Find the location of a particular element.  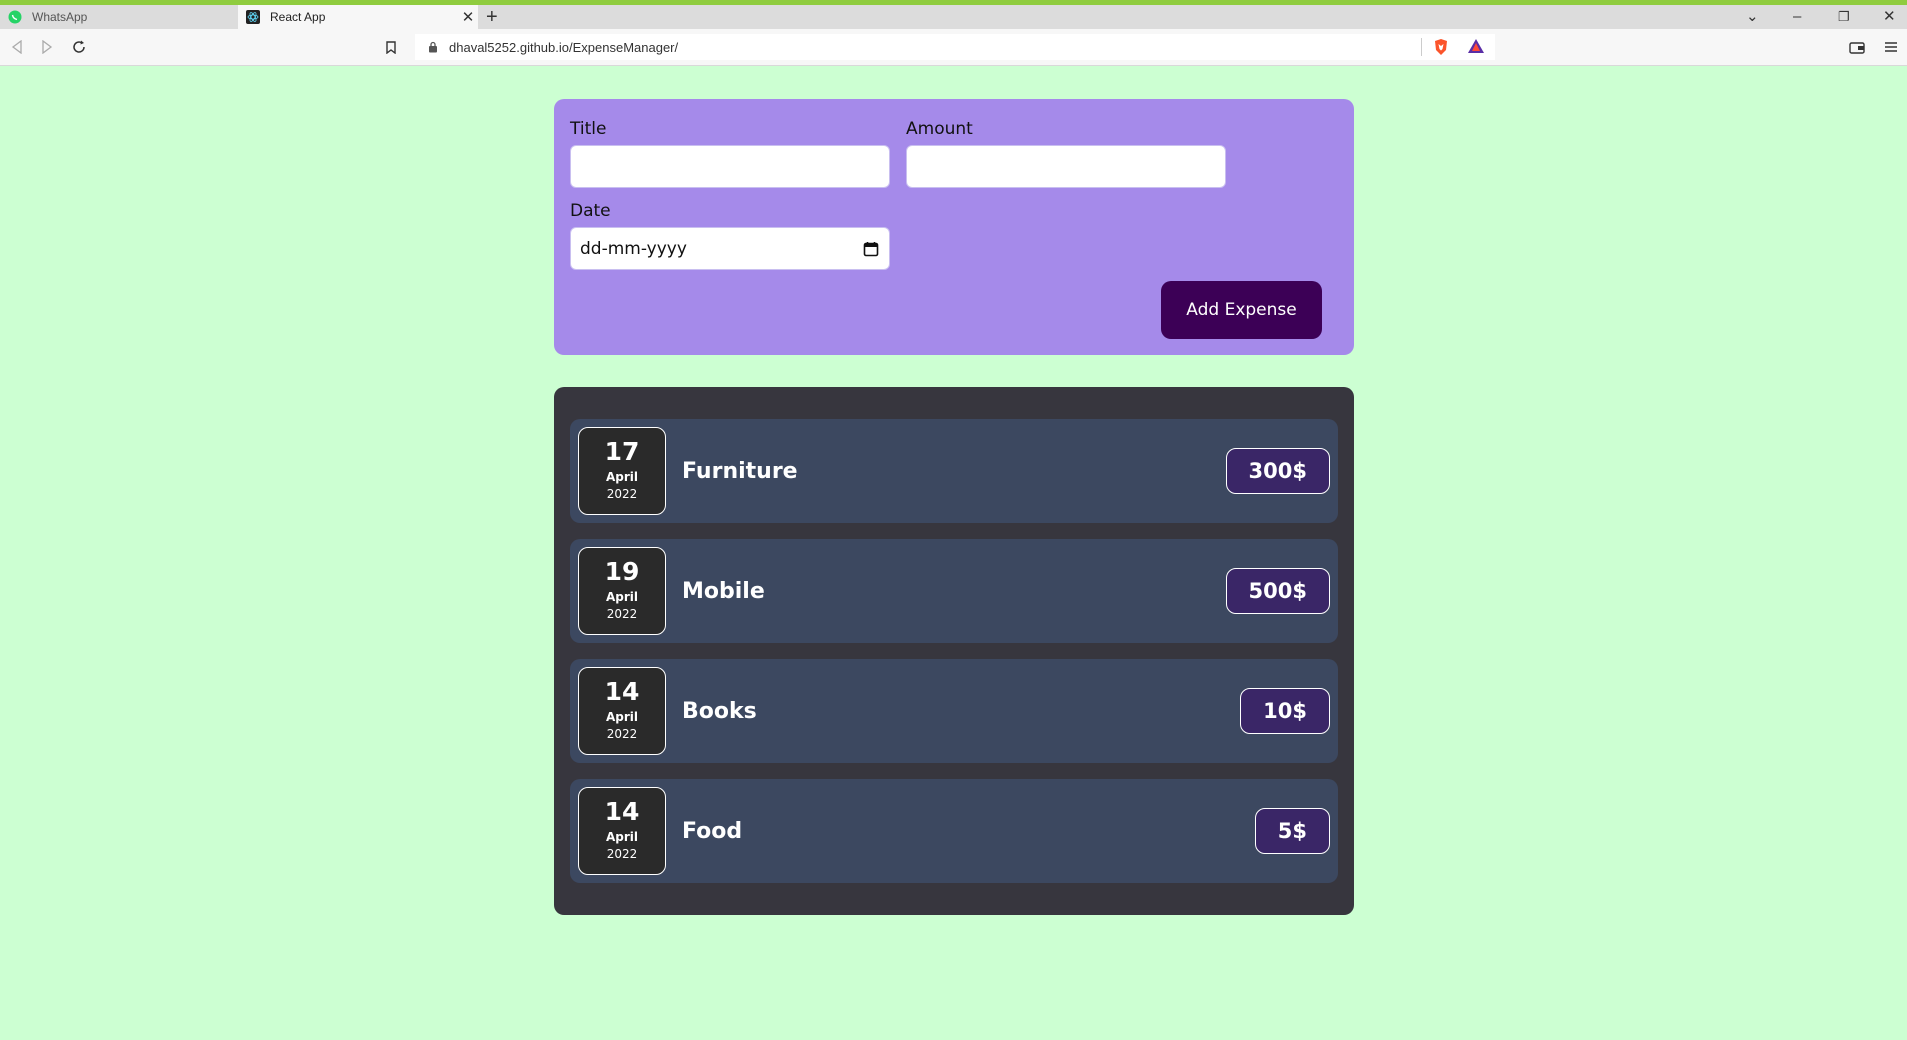

brave-rewards-icon is located at coordinates (1476, 48).